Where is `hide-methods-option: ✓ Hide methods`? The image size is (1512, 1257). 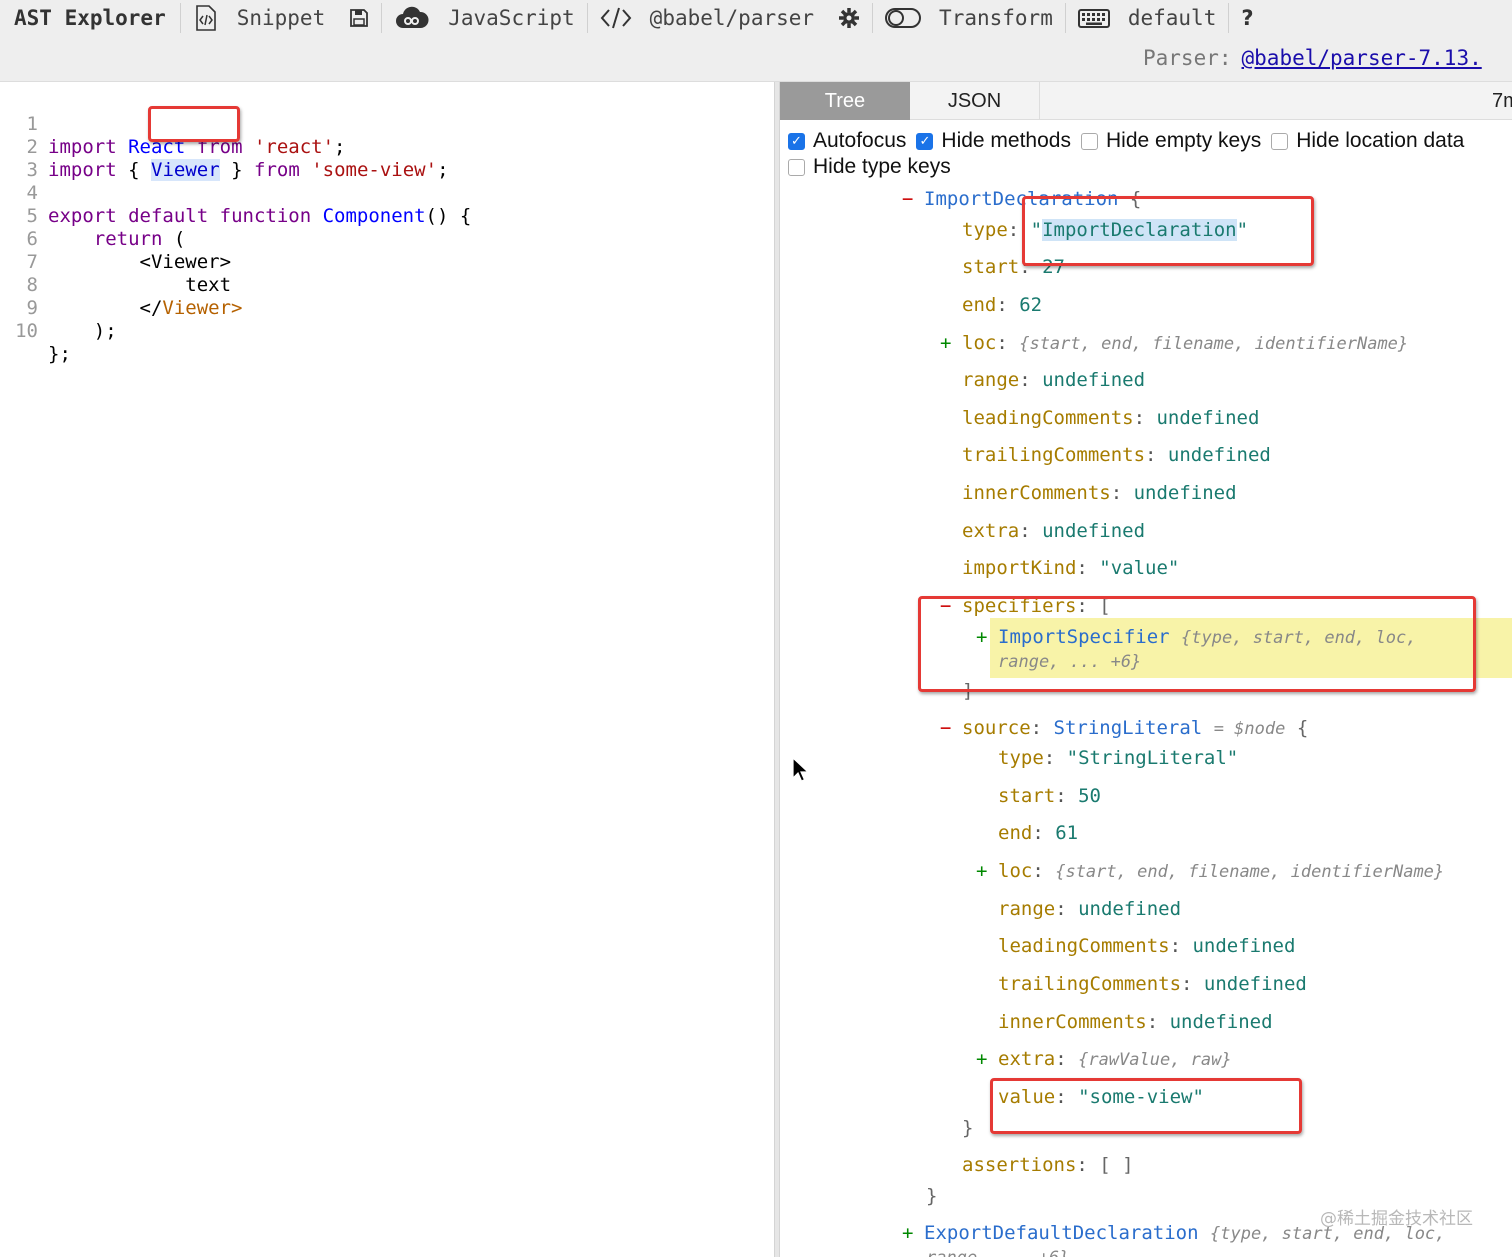
hide-methods-option: ✓ Hide methods is located at coordinates (993, 141).